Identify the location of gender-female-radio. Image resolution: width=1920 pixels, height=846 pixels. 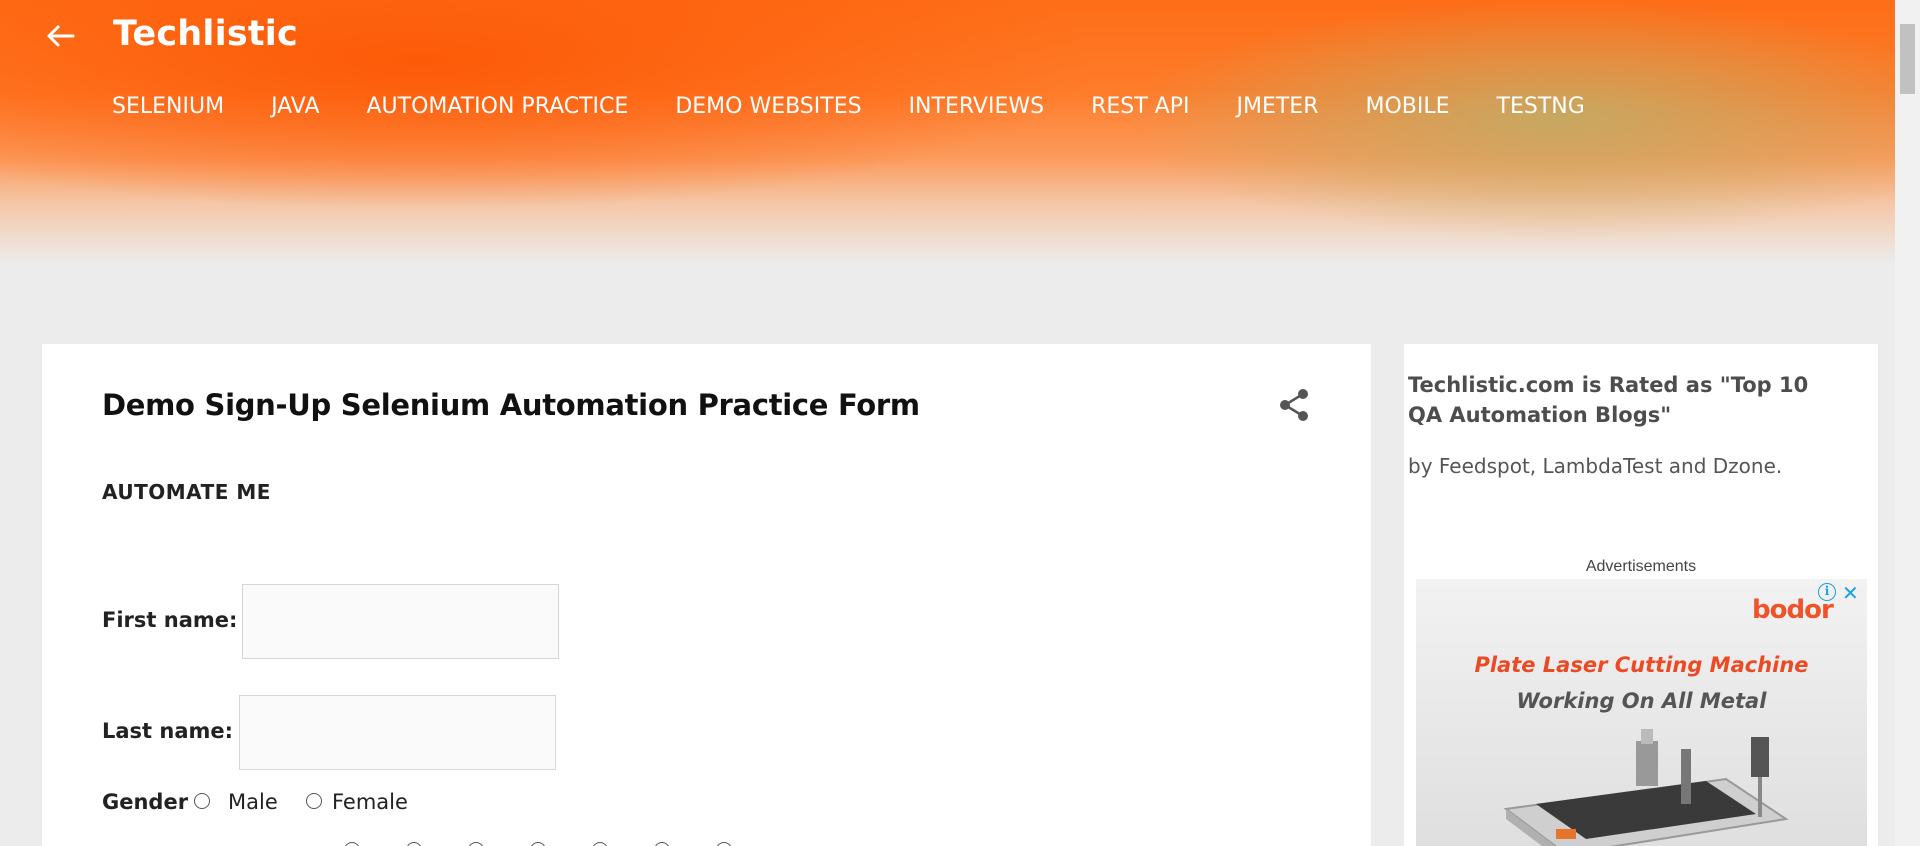
(314, 801).